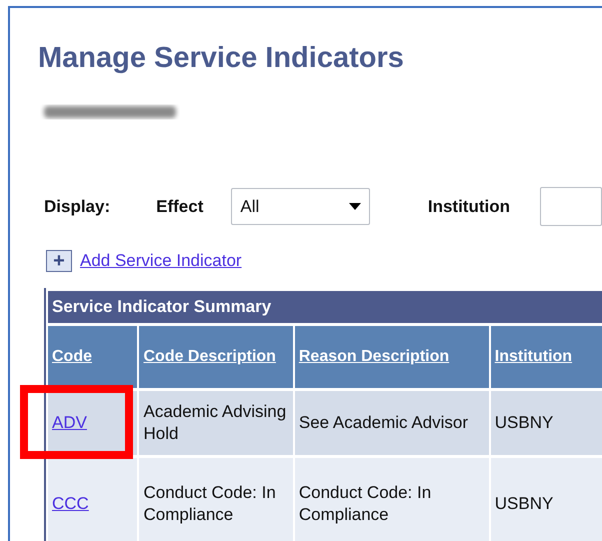  I want to click on code-link: ADV, so click(69, 422).